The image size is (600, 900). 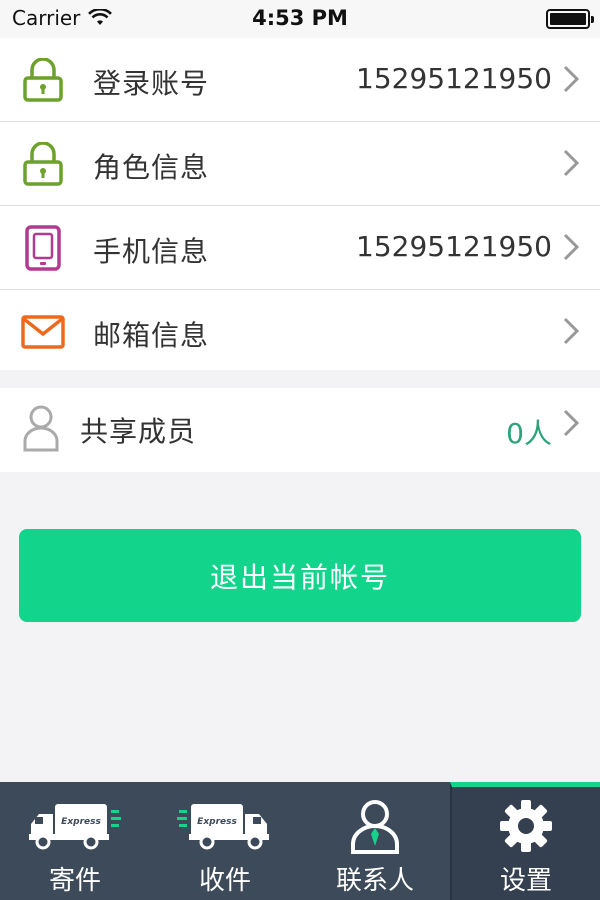 I want to click on tab-send: Express 寄件, so click(x=75, y=841).